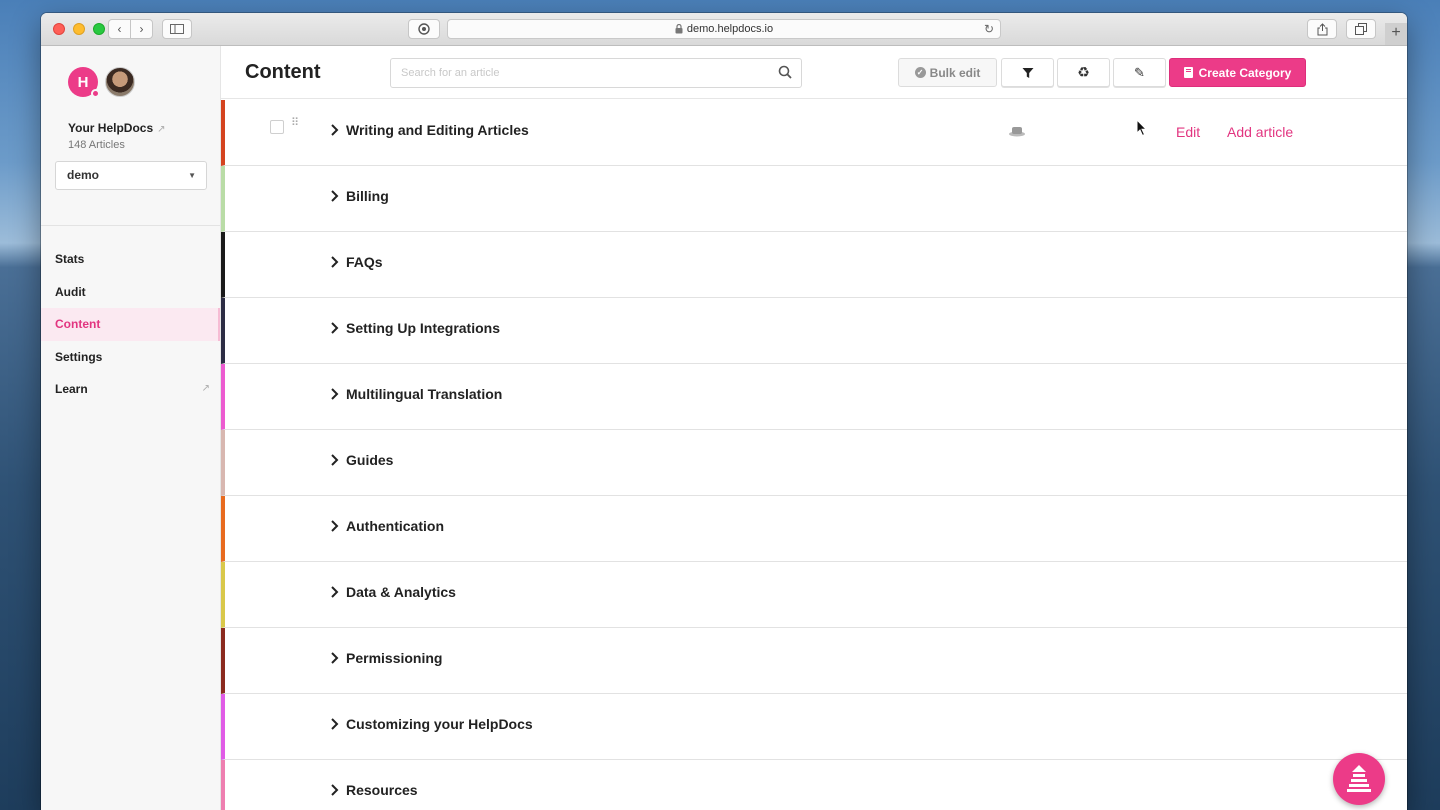  What do you see at coordinates (439, 724) in the screenshot?
I see `category-title: Customizing your HelpDocs` at bounding box center [439, 724].